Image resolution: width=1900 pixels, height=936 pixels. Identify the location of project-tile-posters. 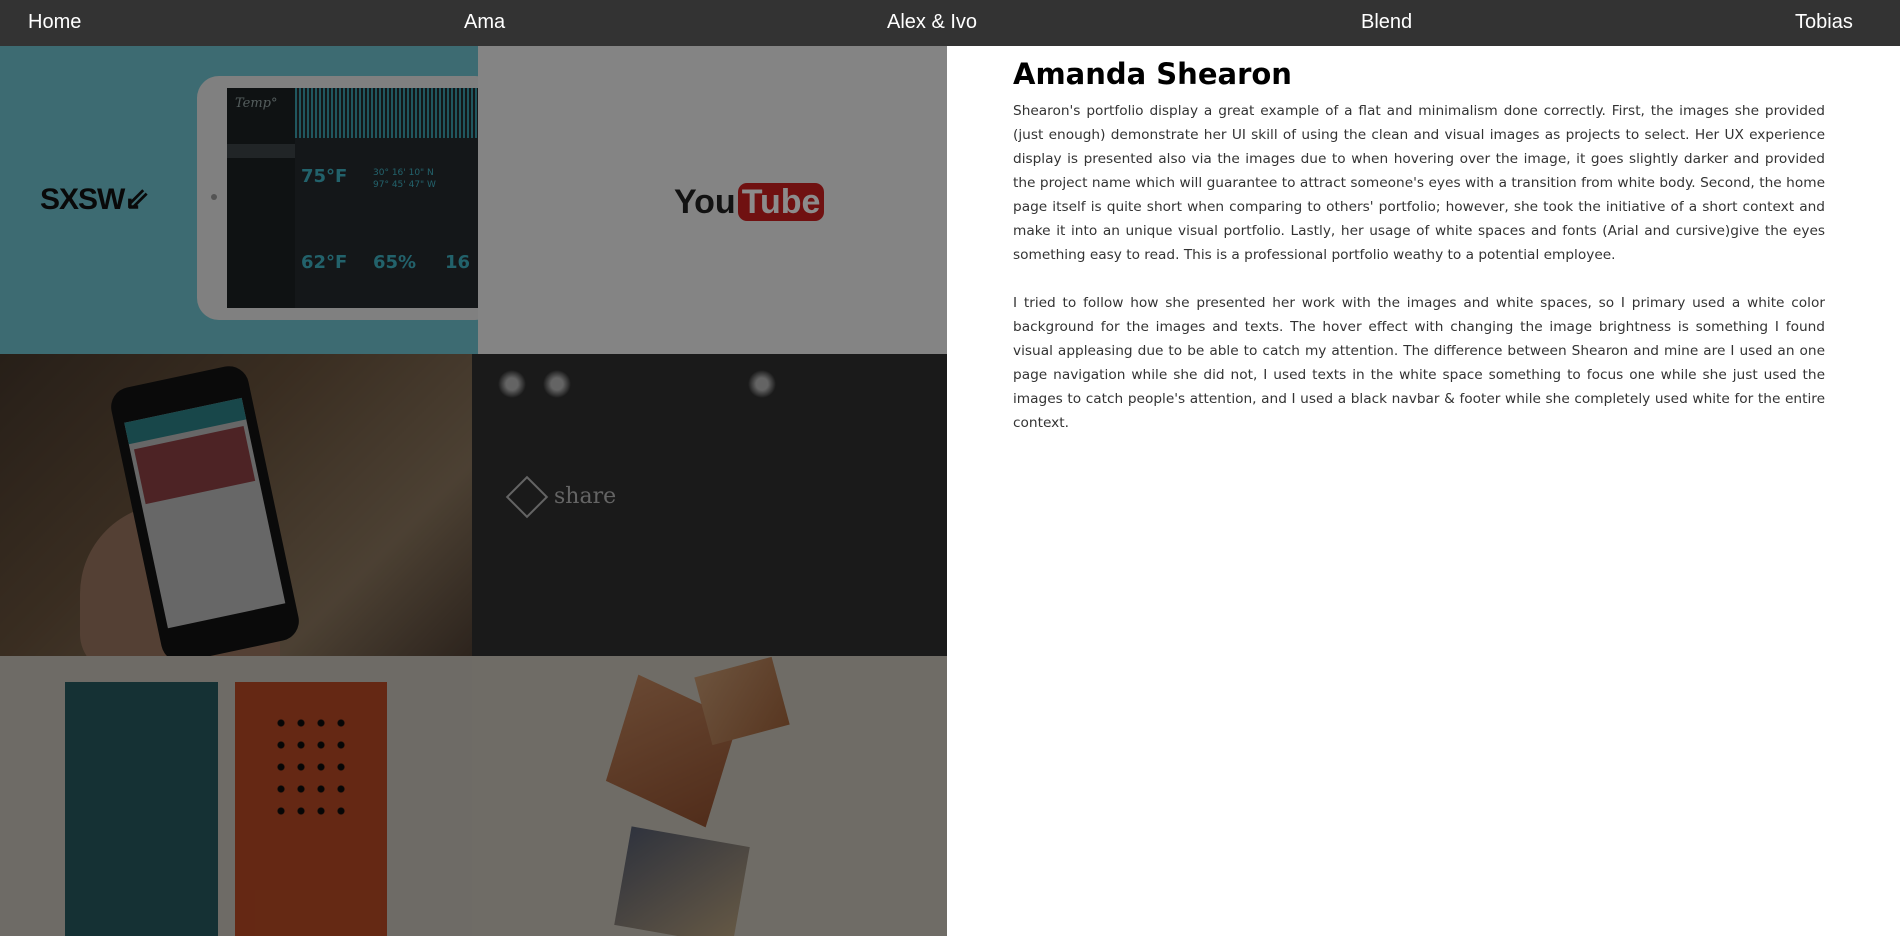
(236, 796).